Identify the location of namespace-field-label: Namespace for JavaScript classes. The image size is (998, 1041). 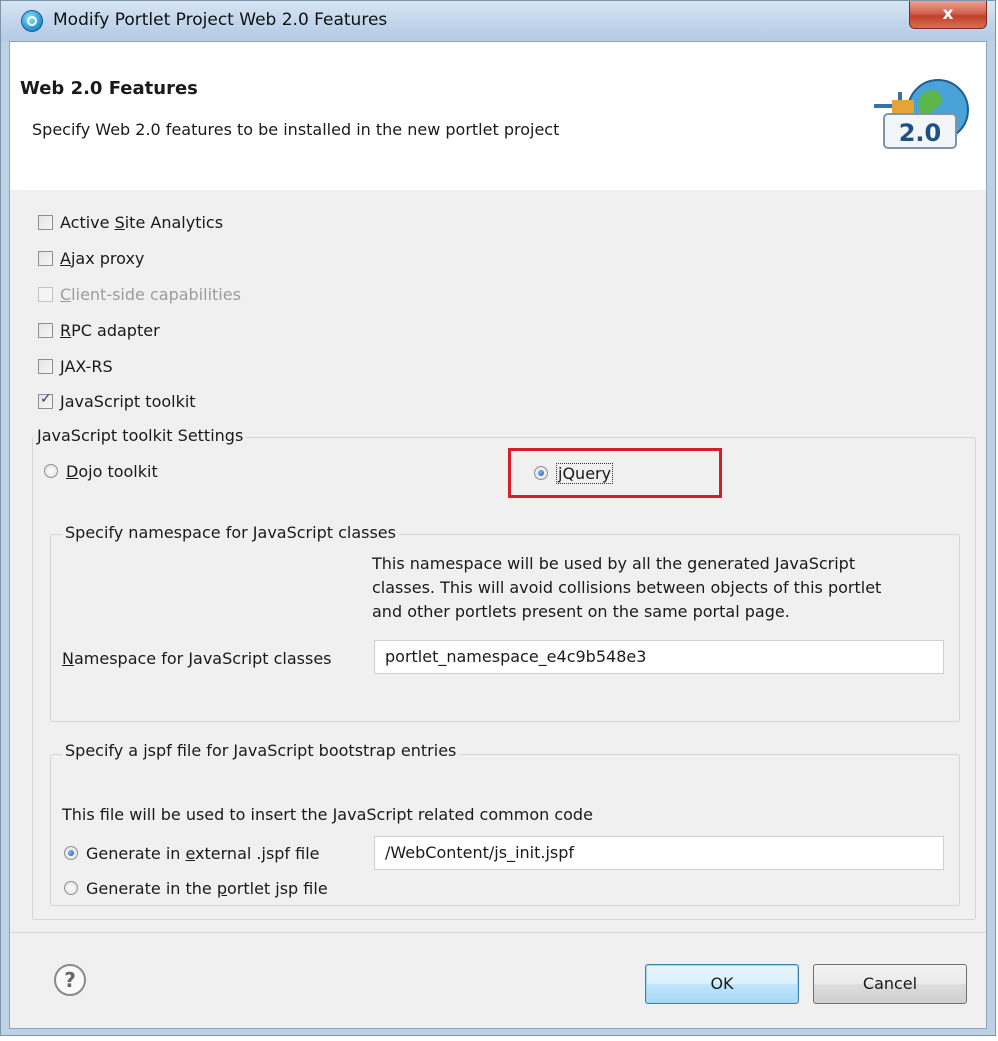
(197, 658).